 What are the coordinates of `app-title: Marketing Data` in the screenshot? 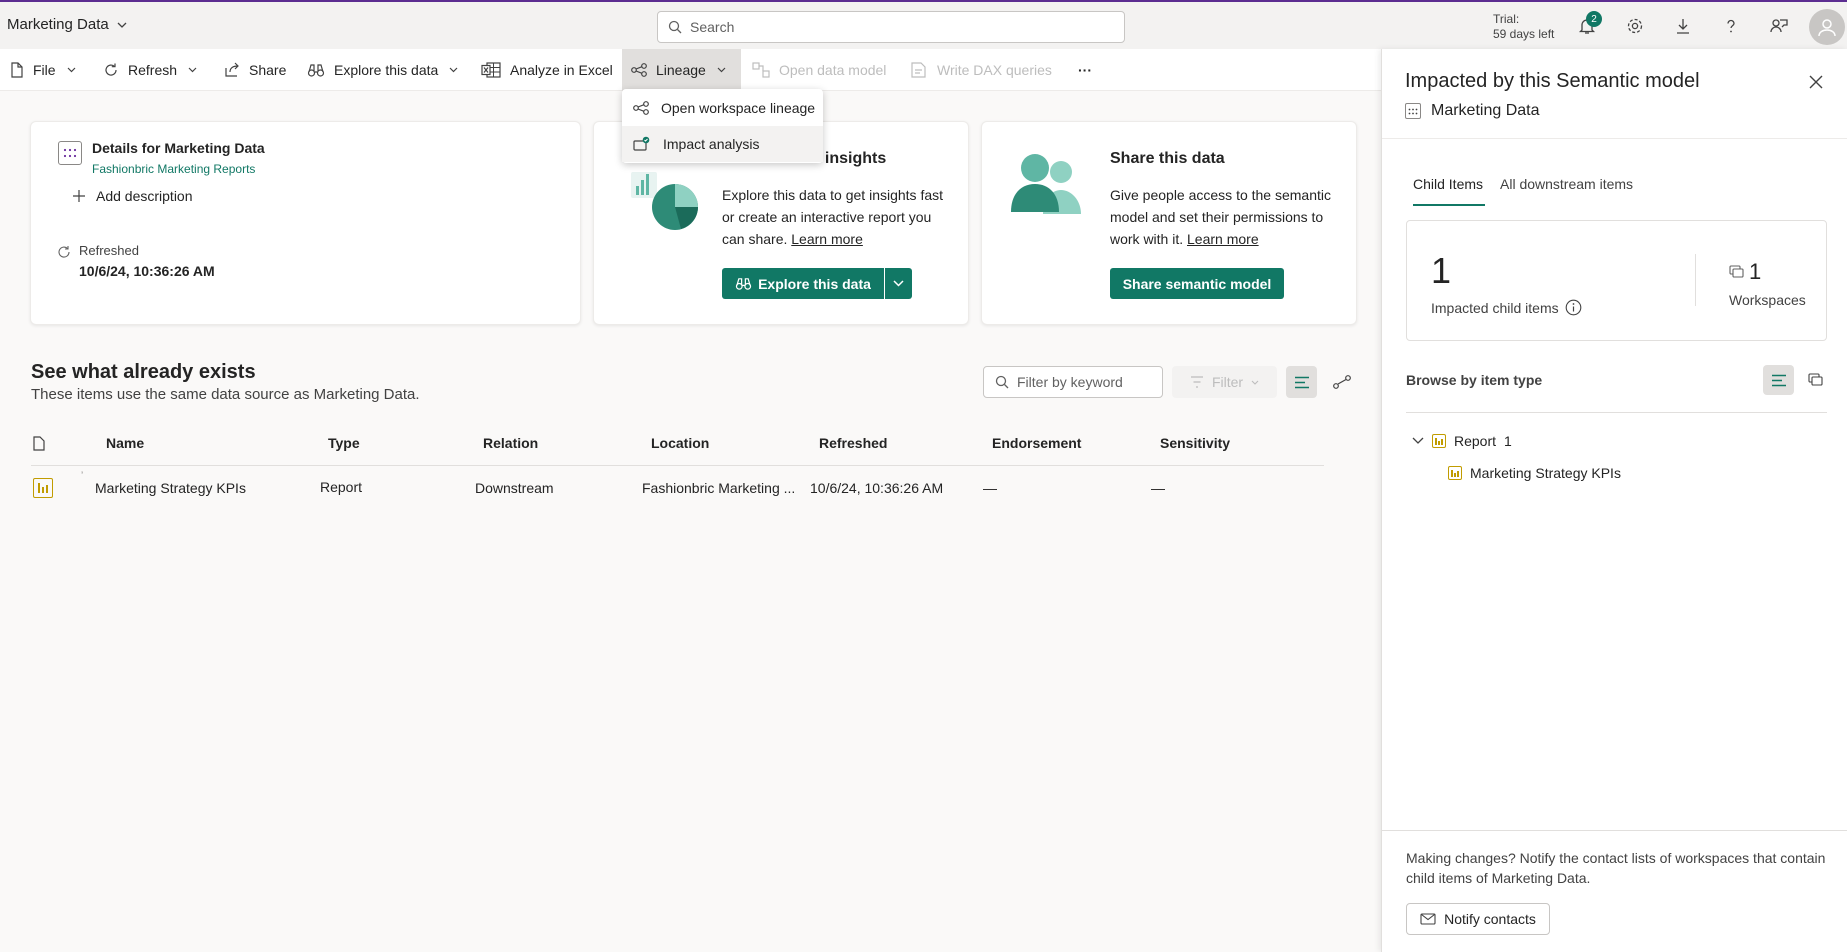 It's located at (58, 24).